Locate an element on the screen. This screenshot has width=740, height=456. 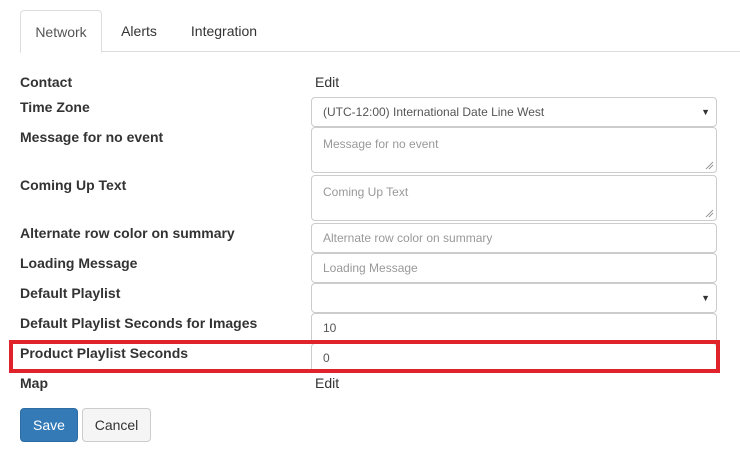
alternate-row-color-placeholder: Alternate row color on summary is located at coordinates (408, 238).